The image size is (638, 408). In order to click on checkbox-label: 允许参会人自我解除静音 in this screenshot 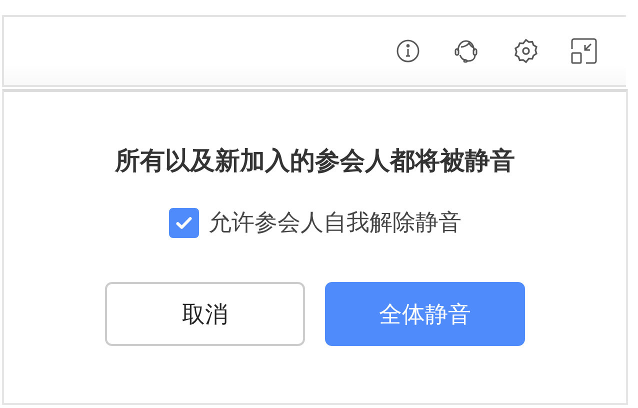, I will do `click(335, 223)`.